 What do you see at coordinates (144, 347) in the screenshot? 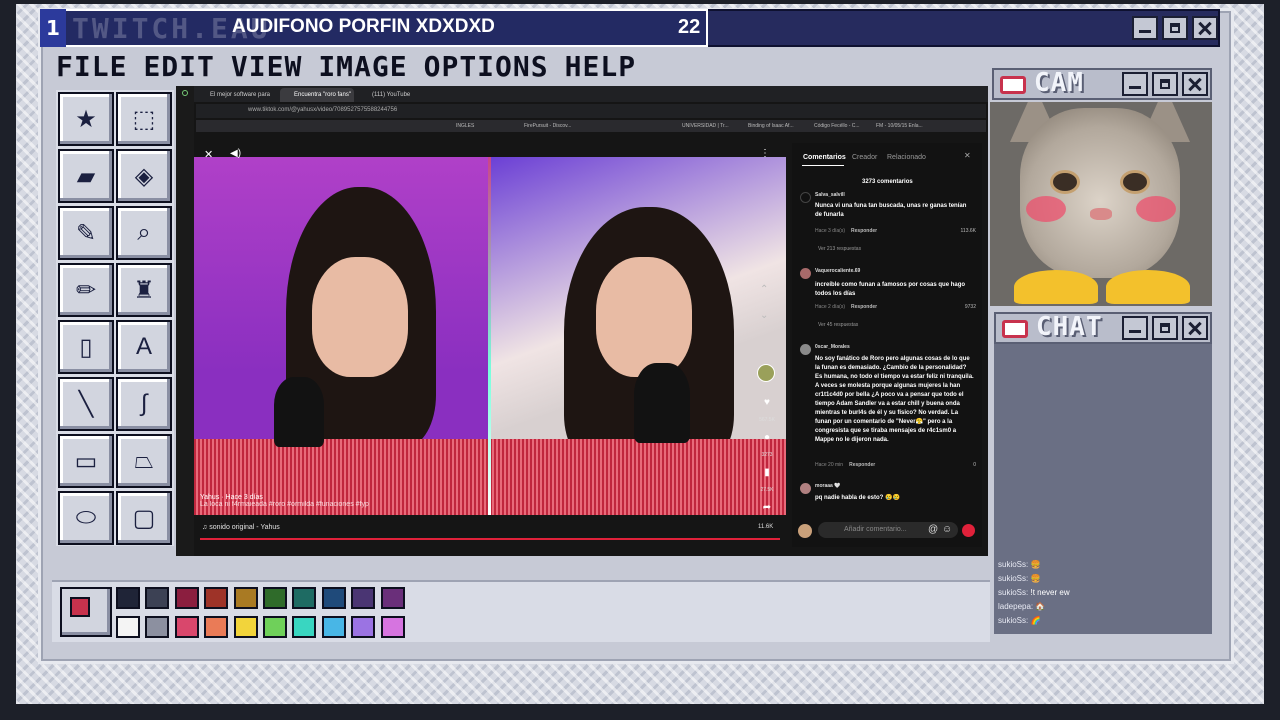
I see `text-icon: A` at bounding box center [144, 347].